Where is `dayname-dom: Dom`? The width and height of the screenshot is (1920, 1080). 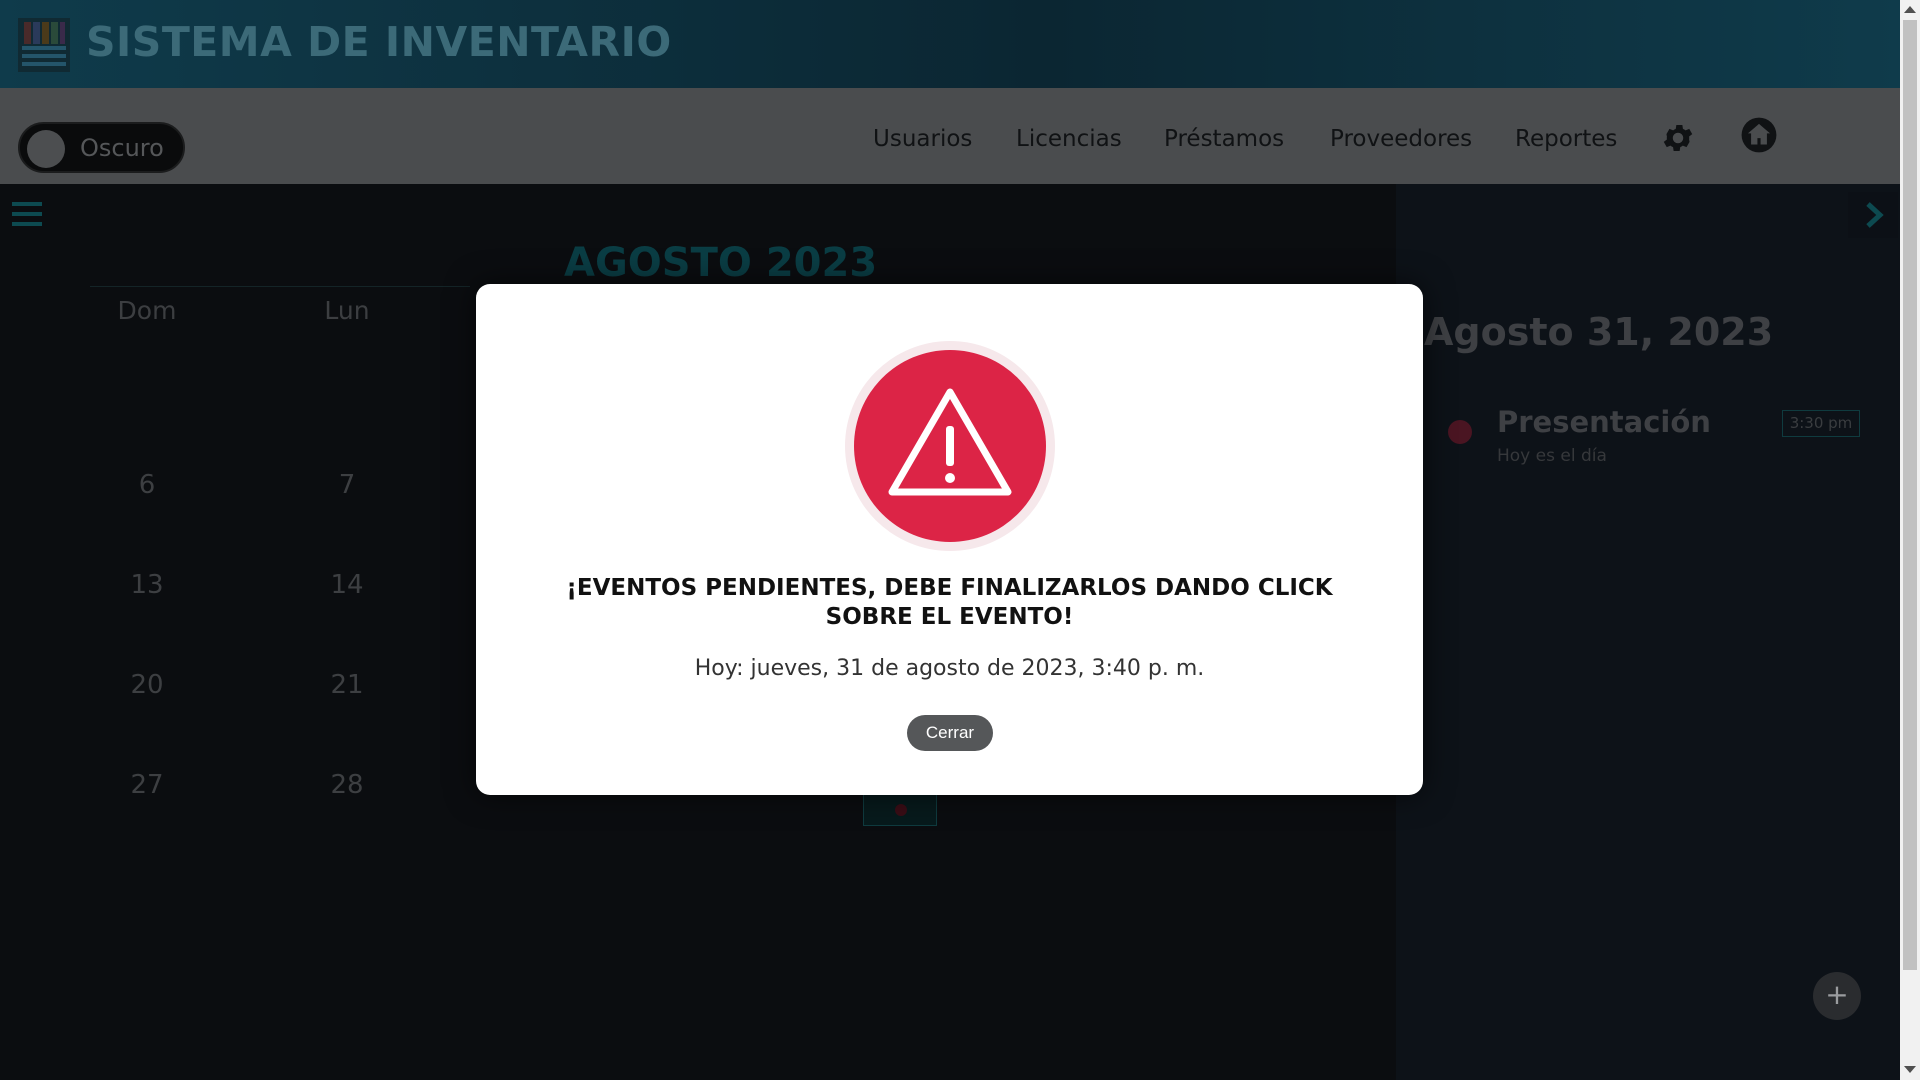 dayname-dom: Dom is located at coordinates (147, 310).